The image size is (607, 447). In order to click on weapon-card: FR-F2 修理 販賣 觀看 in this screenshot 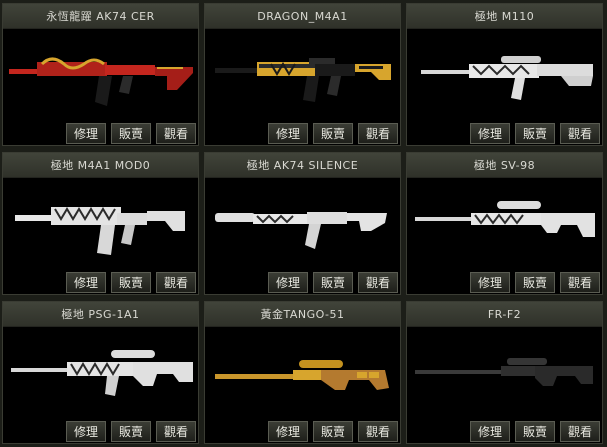, I will do `click(504, 372)`.